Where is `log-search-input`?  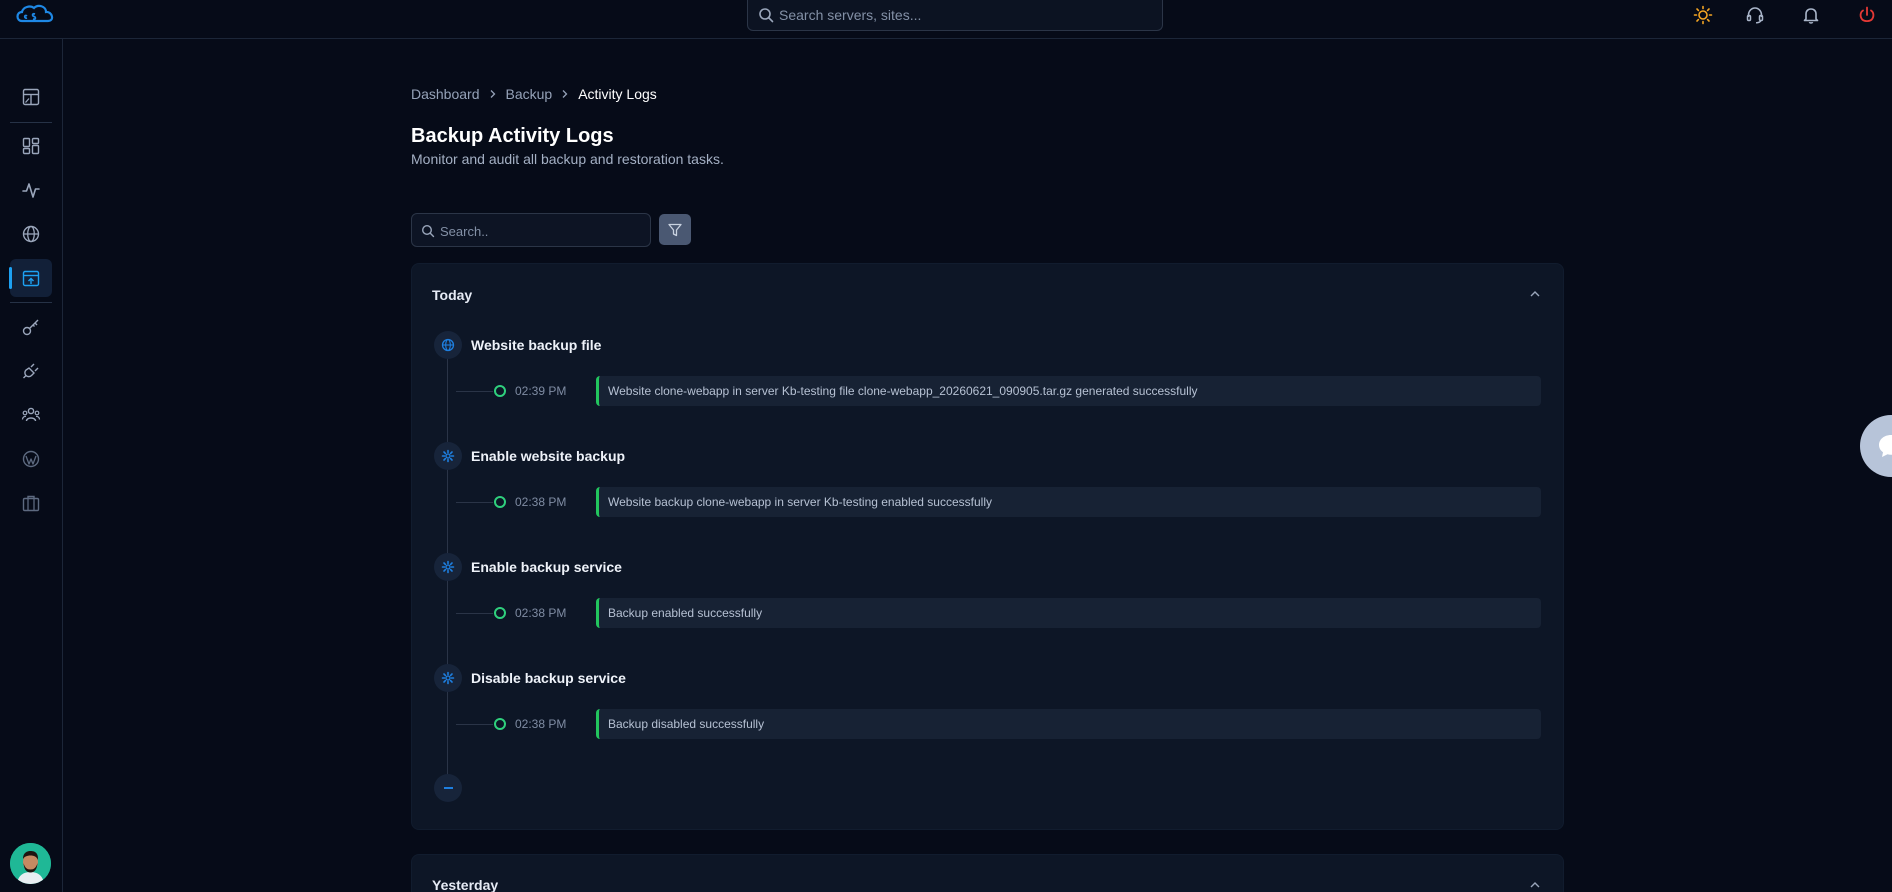 log-search-input is located at coordinates (540, 231).